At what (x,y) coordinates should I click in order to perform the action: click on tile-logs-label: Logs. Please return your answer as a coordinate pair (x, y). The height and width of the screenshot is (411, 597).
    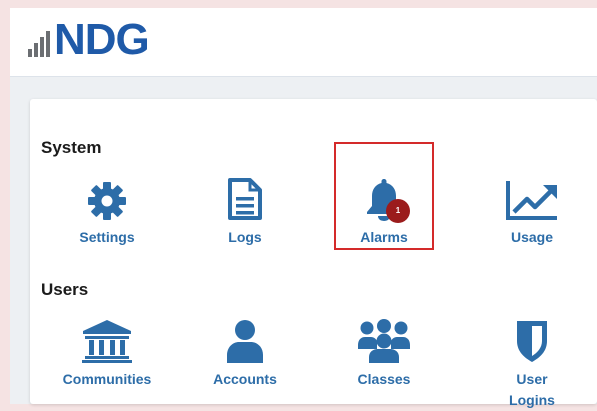
    Looking at the image, I should click on (245, 237).